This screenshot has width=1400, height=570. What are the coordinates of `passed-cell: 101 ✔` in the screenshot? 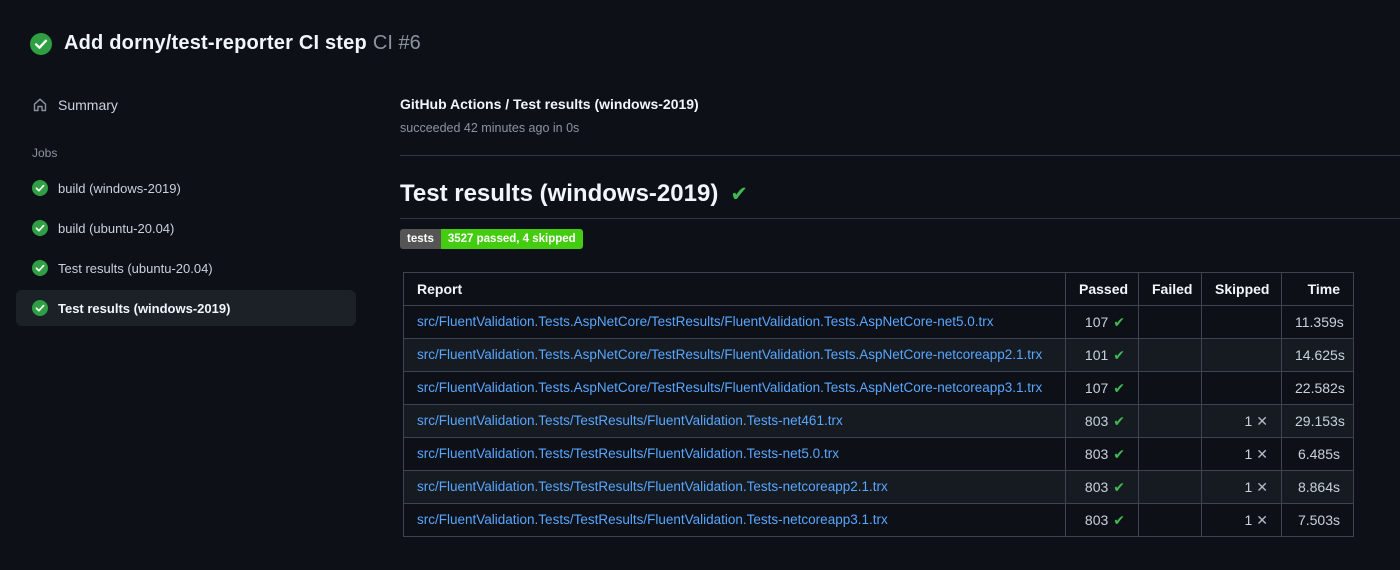 It's located at (1102, 355).